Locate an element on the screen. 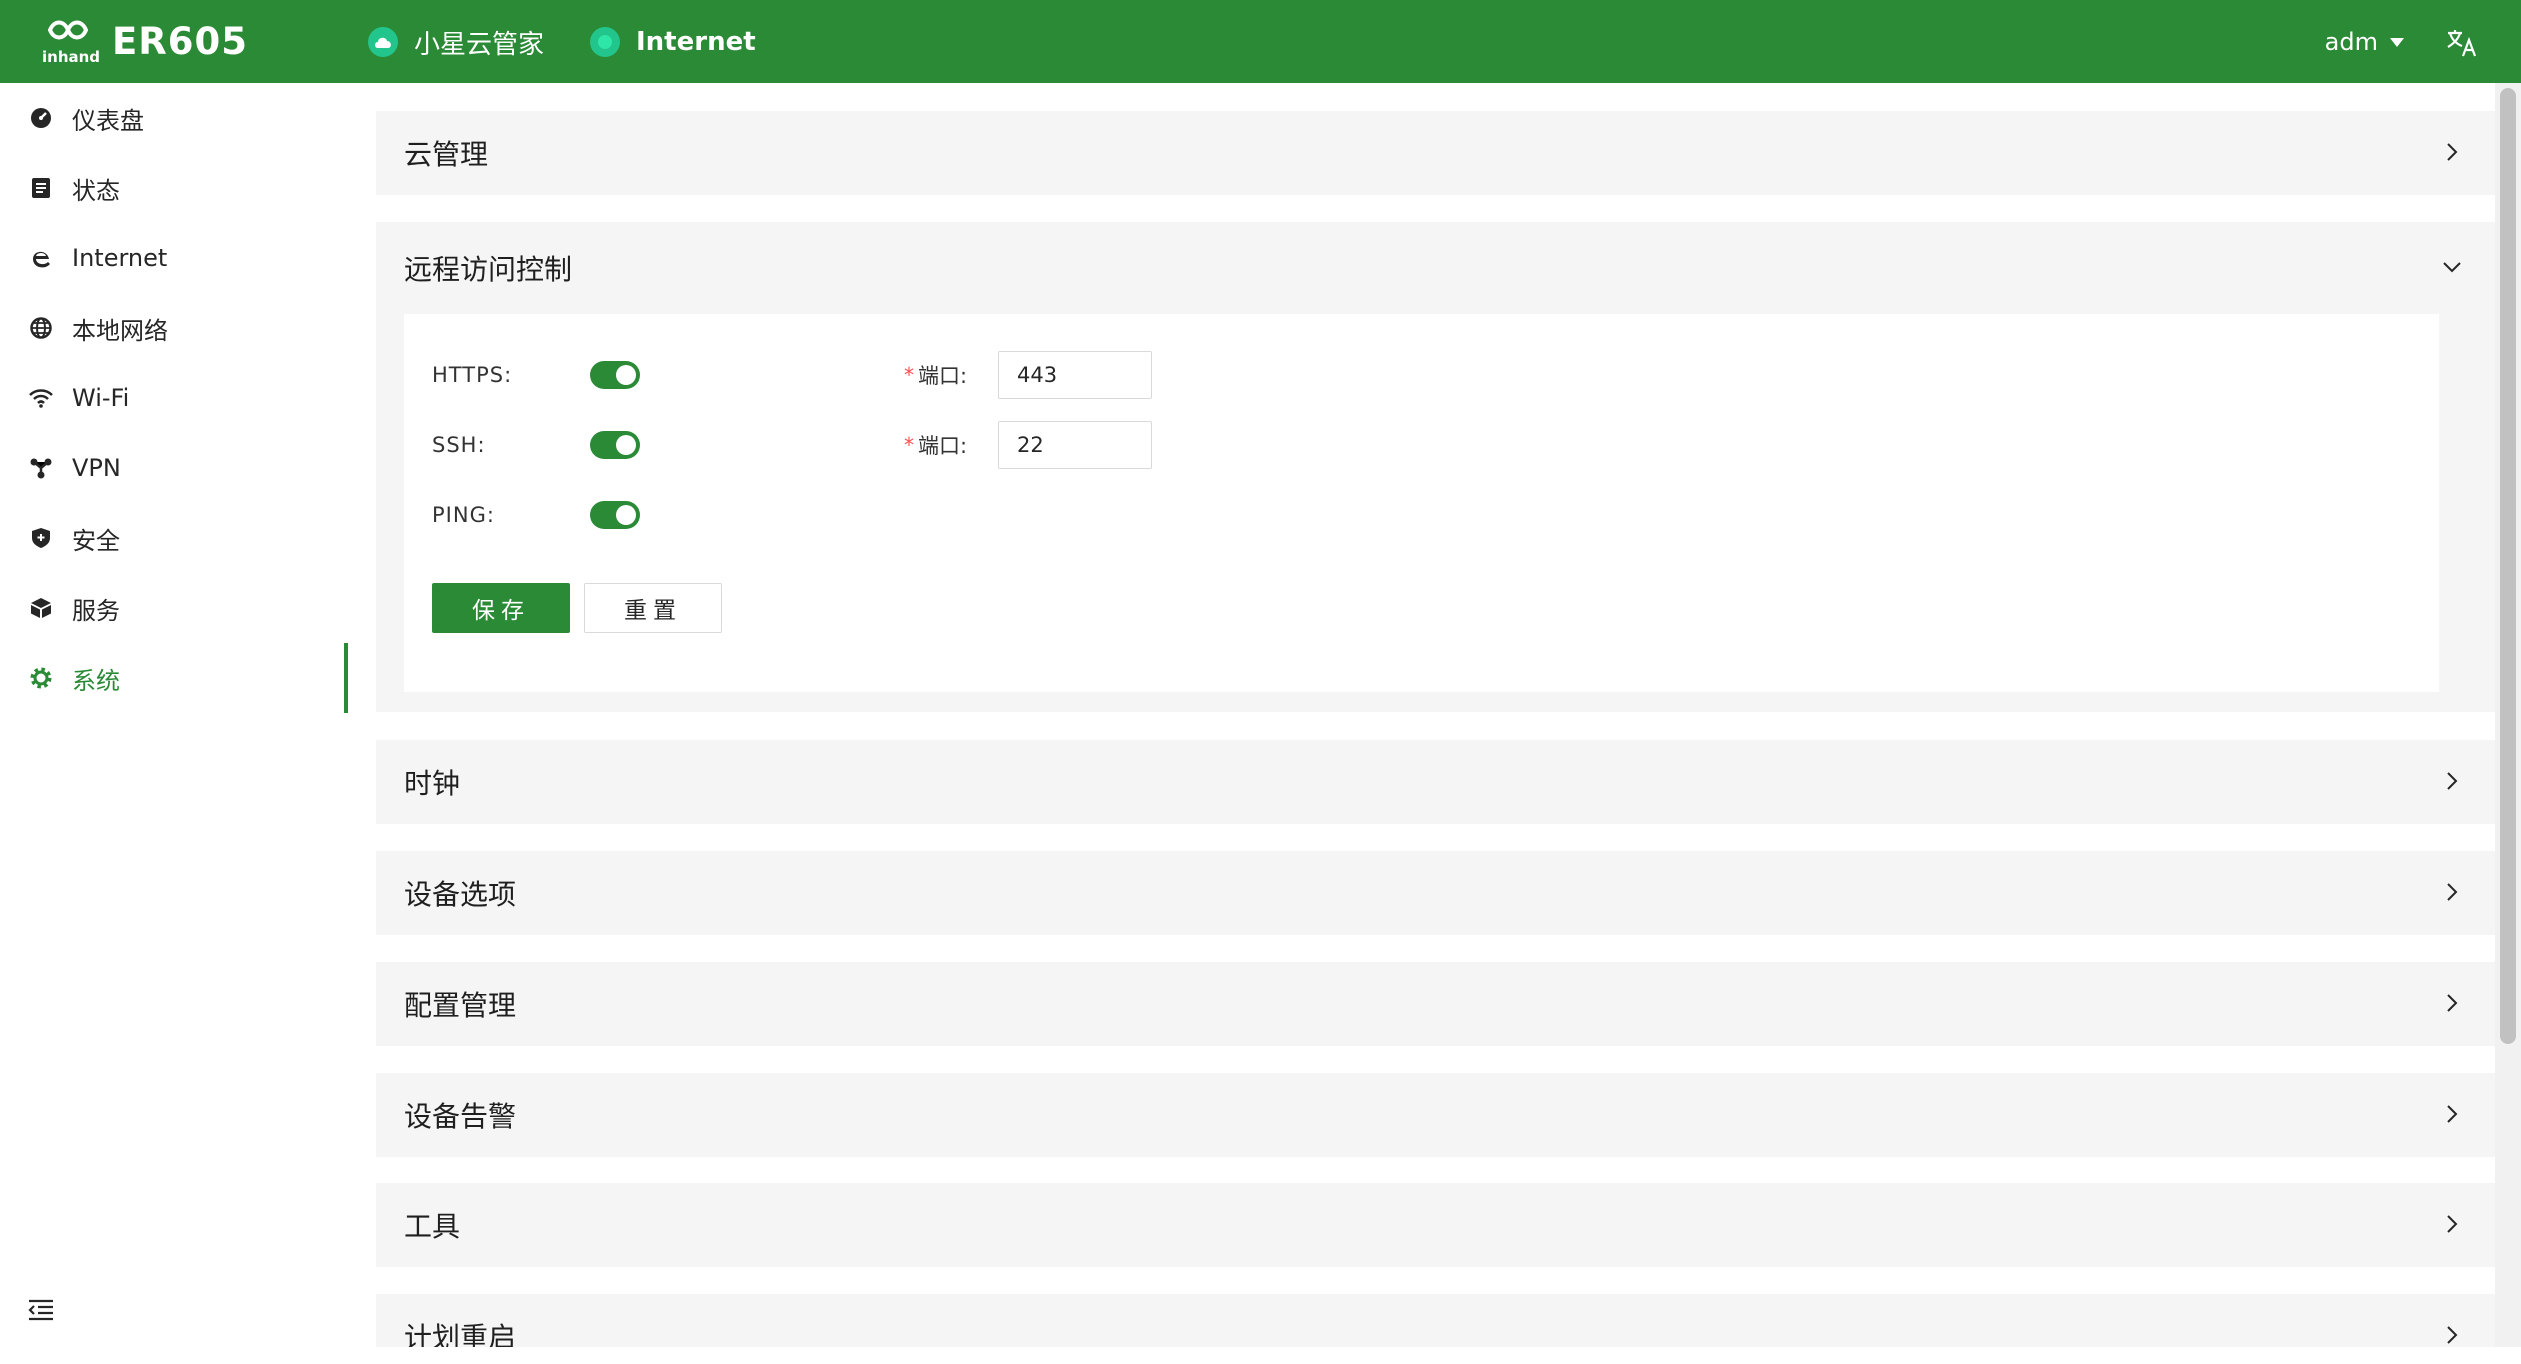 The image size is (2521, 1364). panel-device-options: 设备选项 is located at coordinates (1435, 893).